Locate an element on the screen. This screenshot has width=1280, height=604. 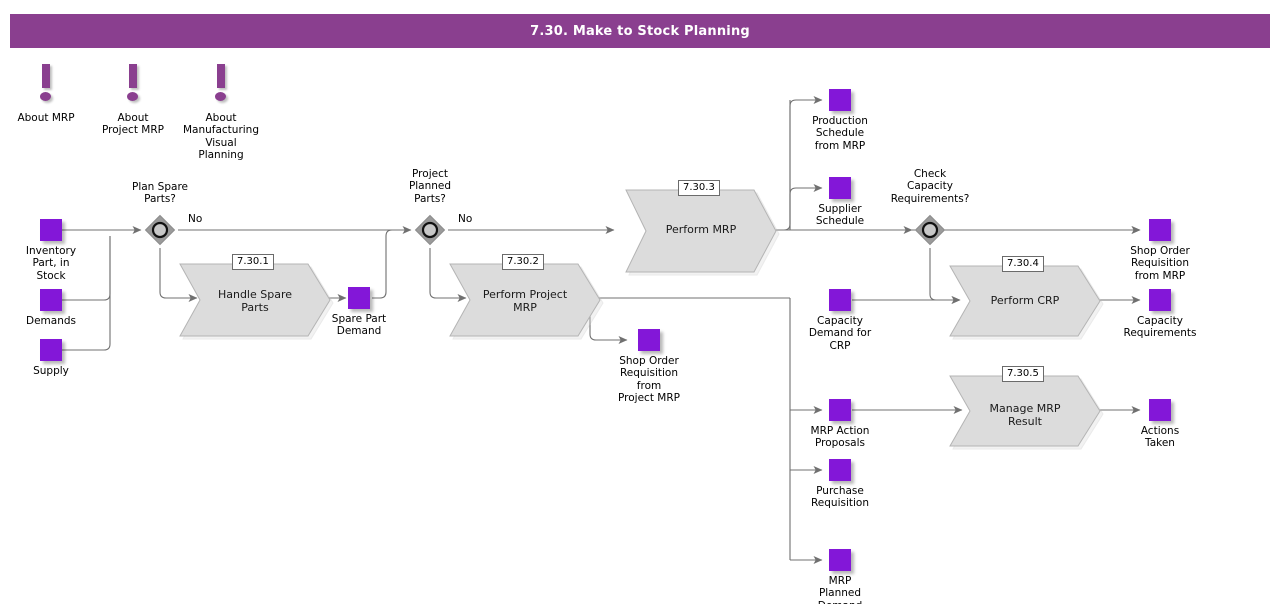
data-node-label: Purchase Requisition is located at coordinates (840, 497).